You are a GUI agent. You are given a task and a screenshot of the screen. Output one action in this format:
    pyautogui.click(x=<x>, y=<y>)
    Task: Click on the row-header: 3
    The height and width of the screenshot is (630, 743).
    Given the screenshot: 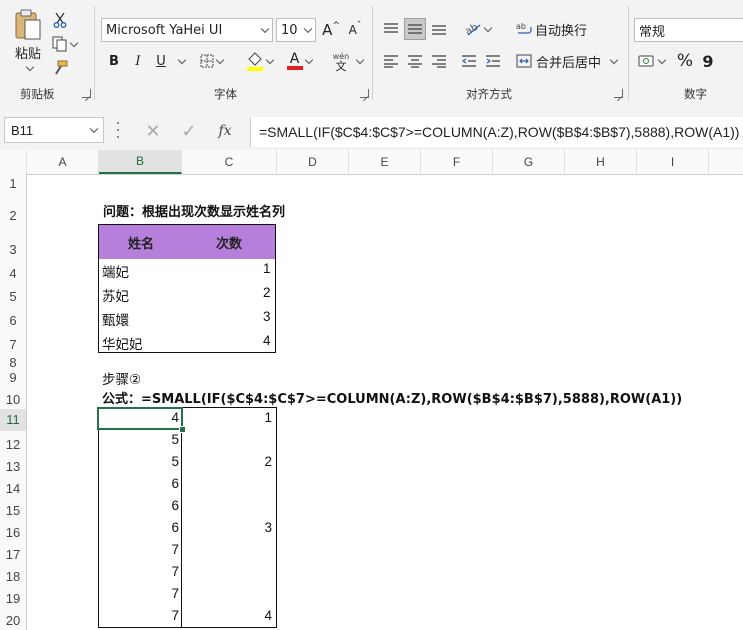 What is the action you would take?
    pyautogui.click(x=13, y=249)
    